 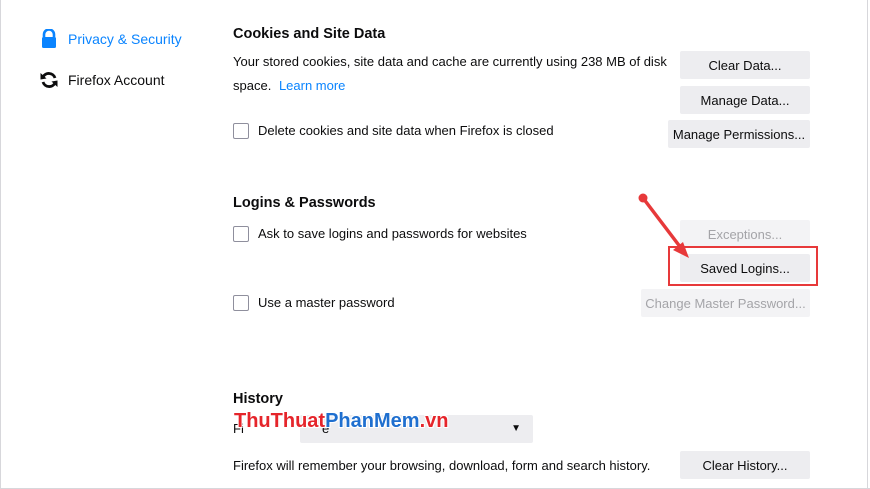 I want to click on dropdown-caret-icon: ▼, so click(x=516, y=428).